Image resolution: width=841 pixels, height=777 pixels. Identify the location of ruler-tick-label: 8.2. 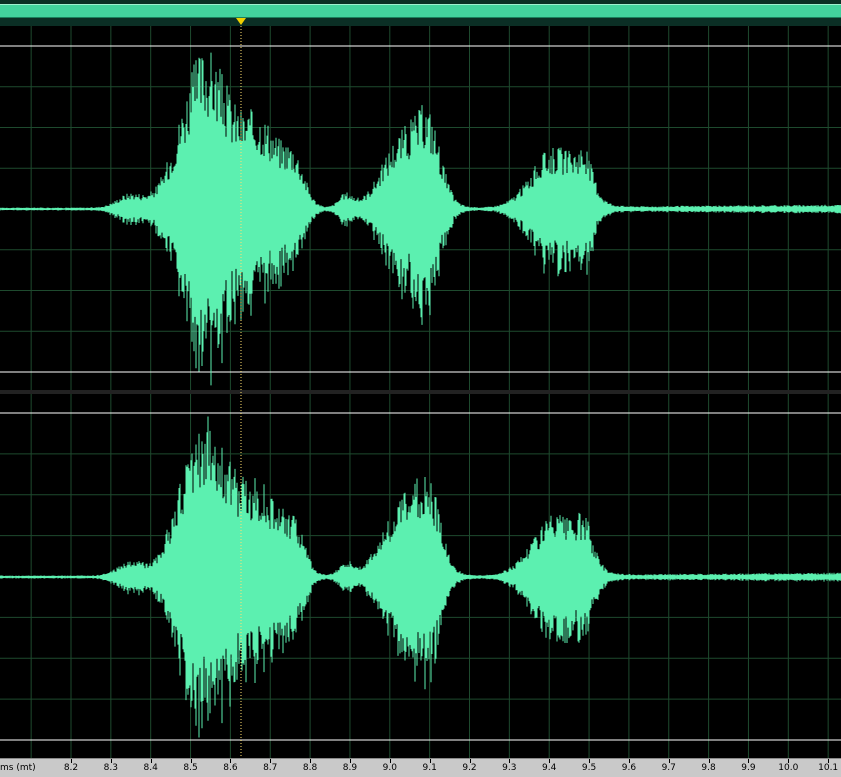
(71, 768).